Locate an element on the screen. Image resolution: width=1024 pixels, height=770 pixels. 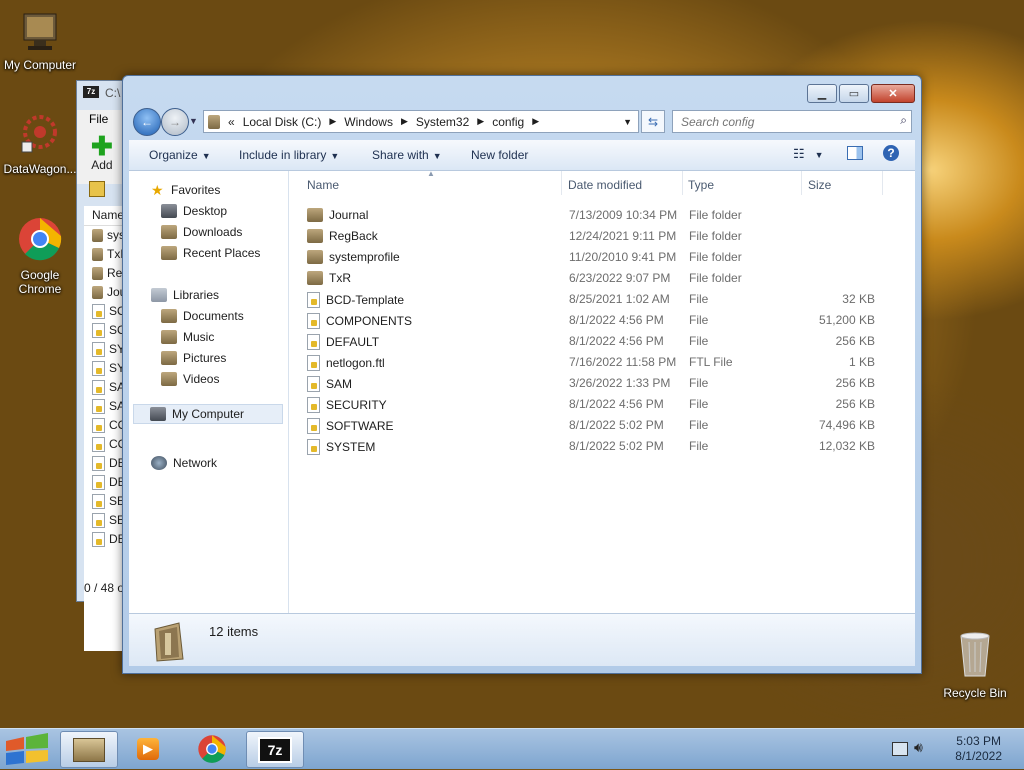
organize-button: Organize ▼ is located at coordinates (180, 155).